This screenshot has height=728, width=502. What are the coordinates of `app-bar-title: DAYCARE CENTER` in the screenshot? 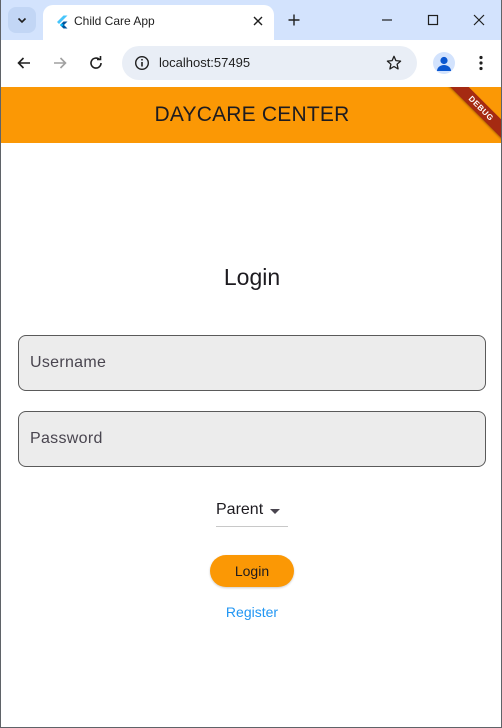 It's located at (252, 114).